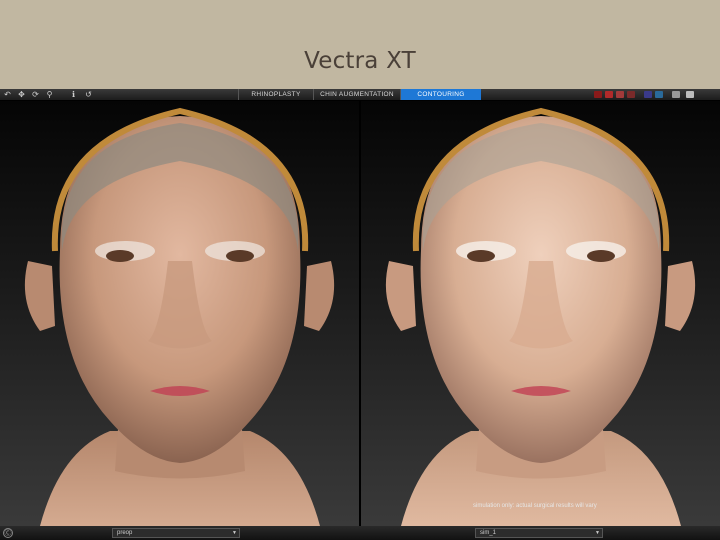 The image size is (720, 540). I want to click on tab-chin-augmentation: CHIN AUGMENTATION, so click(356, 94).